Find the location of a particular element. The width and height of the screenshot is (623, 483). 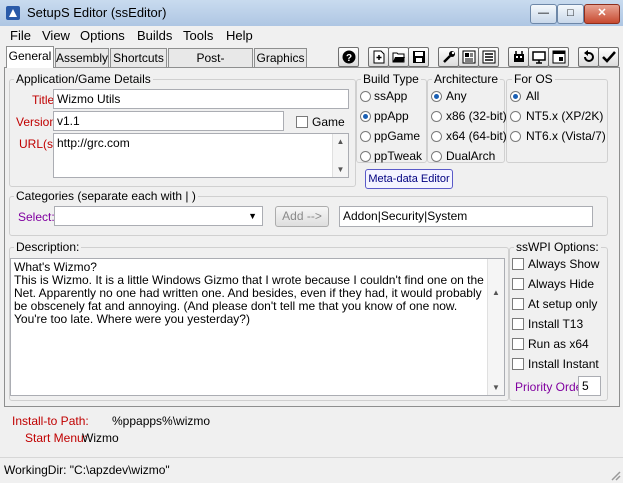

os-radio-nt6 is located at coordinates (515, 136).